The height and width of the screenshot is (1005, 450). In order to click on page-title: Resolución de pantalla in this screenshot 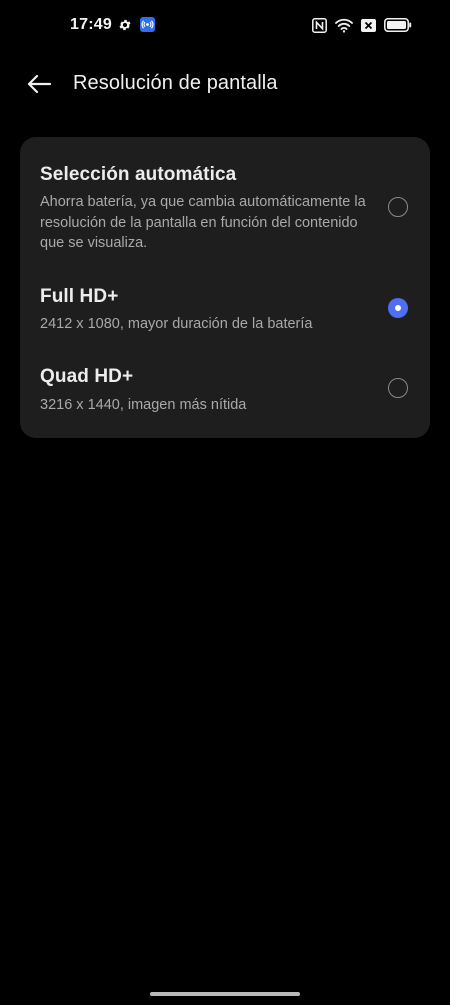, I will do `click(175, 83)`.